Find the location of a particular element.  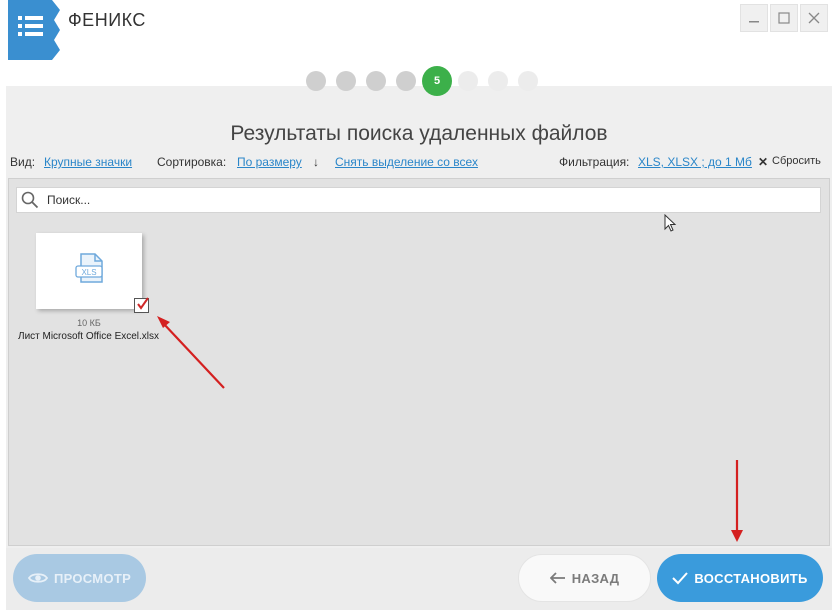

preview-button-label: ПРОСМОТР is located at coordinates (92, 578).